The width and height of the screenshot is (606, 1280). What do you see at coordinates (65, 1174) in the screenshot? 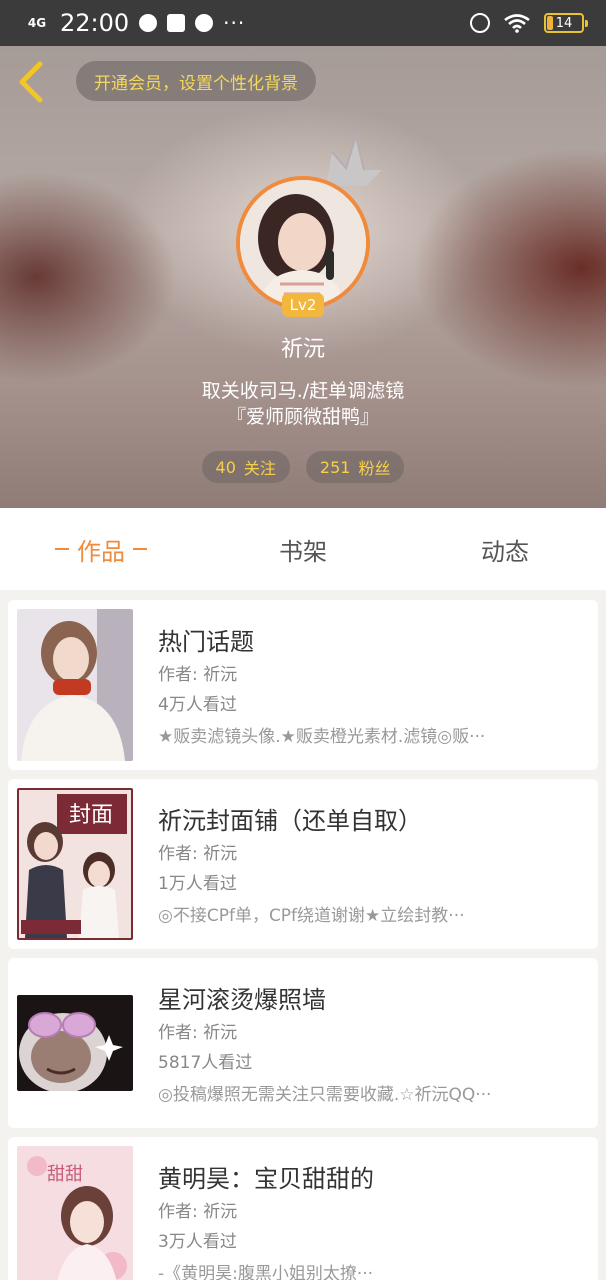
I see `svg-text: 甜甜` at bounding box center [65, 1174].